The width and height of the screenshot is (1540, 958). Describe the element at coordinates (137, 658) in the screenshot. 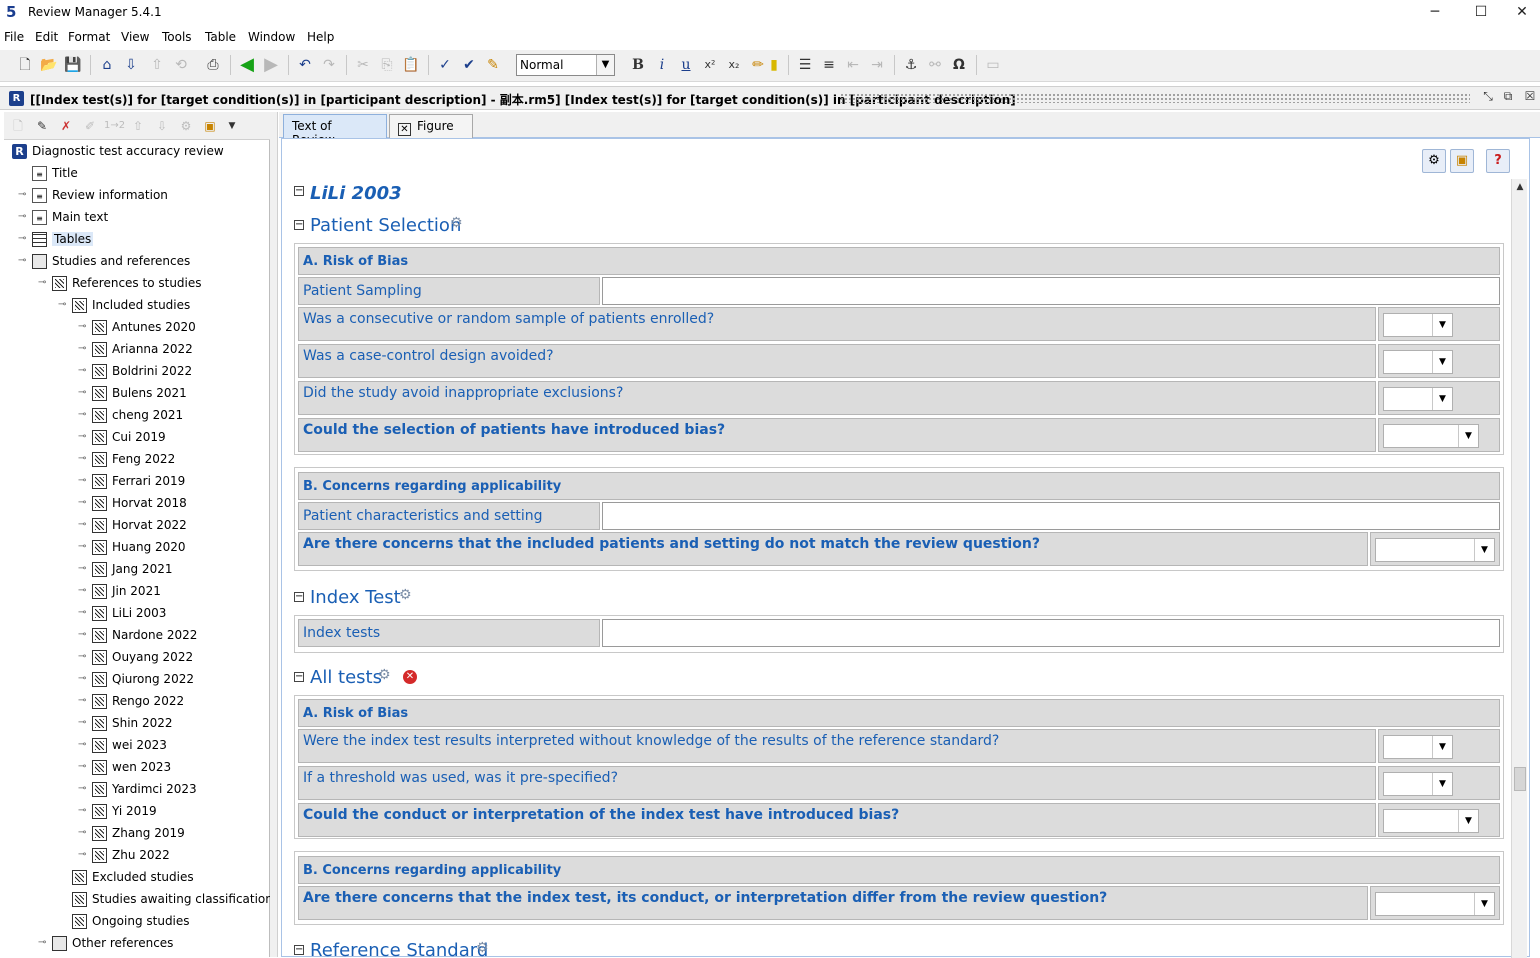

I see `tree-item-study: ⊸ Ouyang 2022` at that location.